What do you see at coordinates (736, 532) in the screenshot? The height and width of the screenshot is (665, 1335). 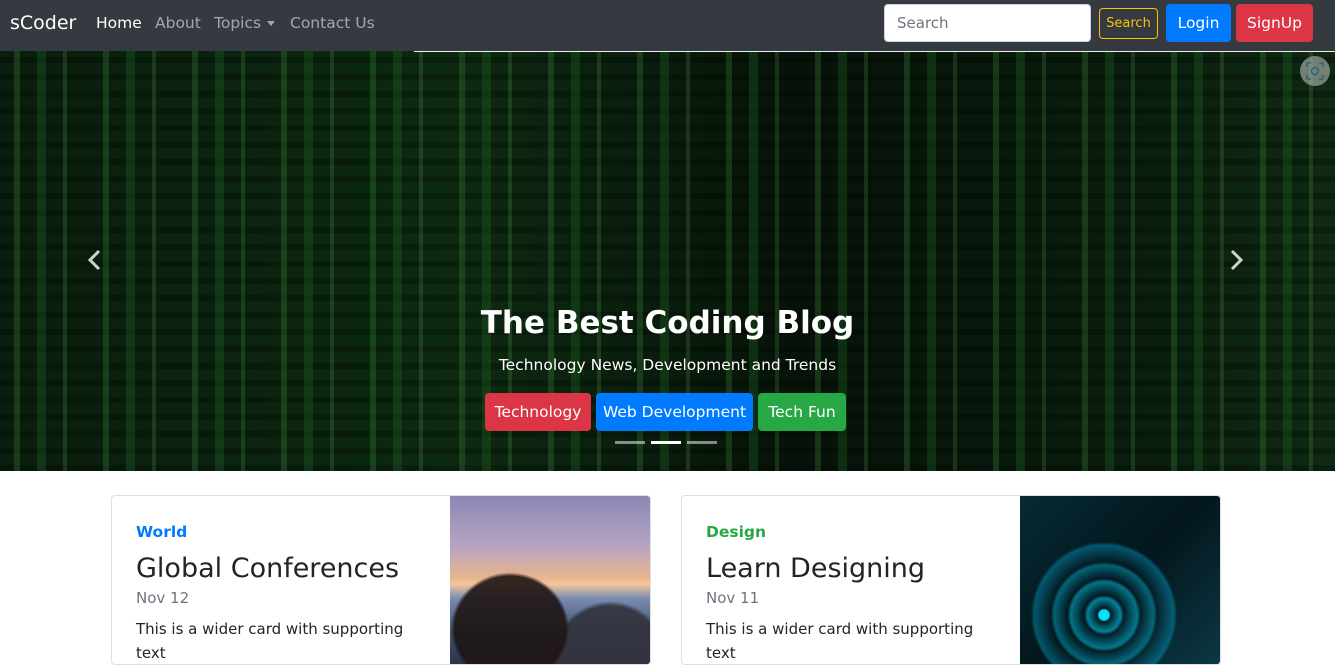 I see `card-category: Design` at bounding box center [736, 532].